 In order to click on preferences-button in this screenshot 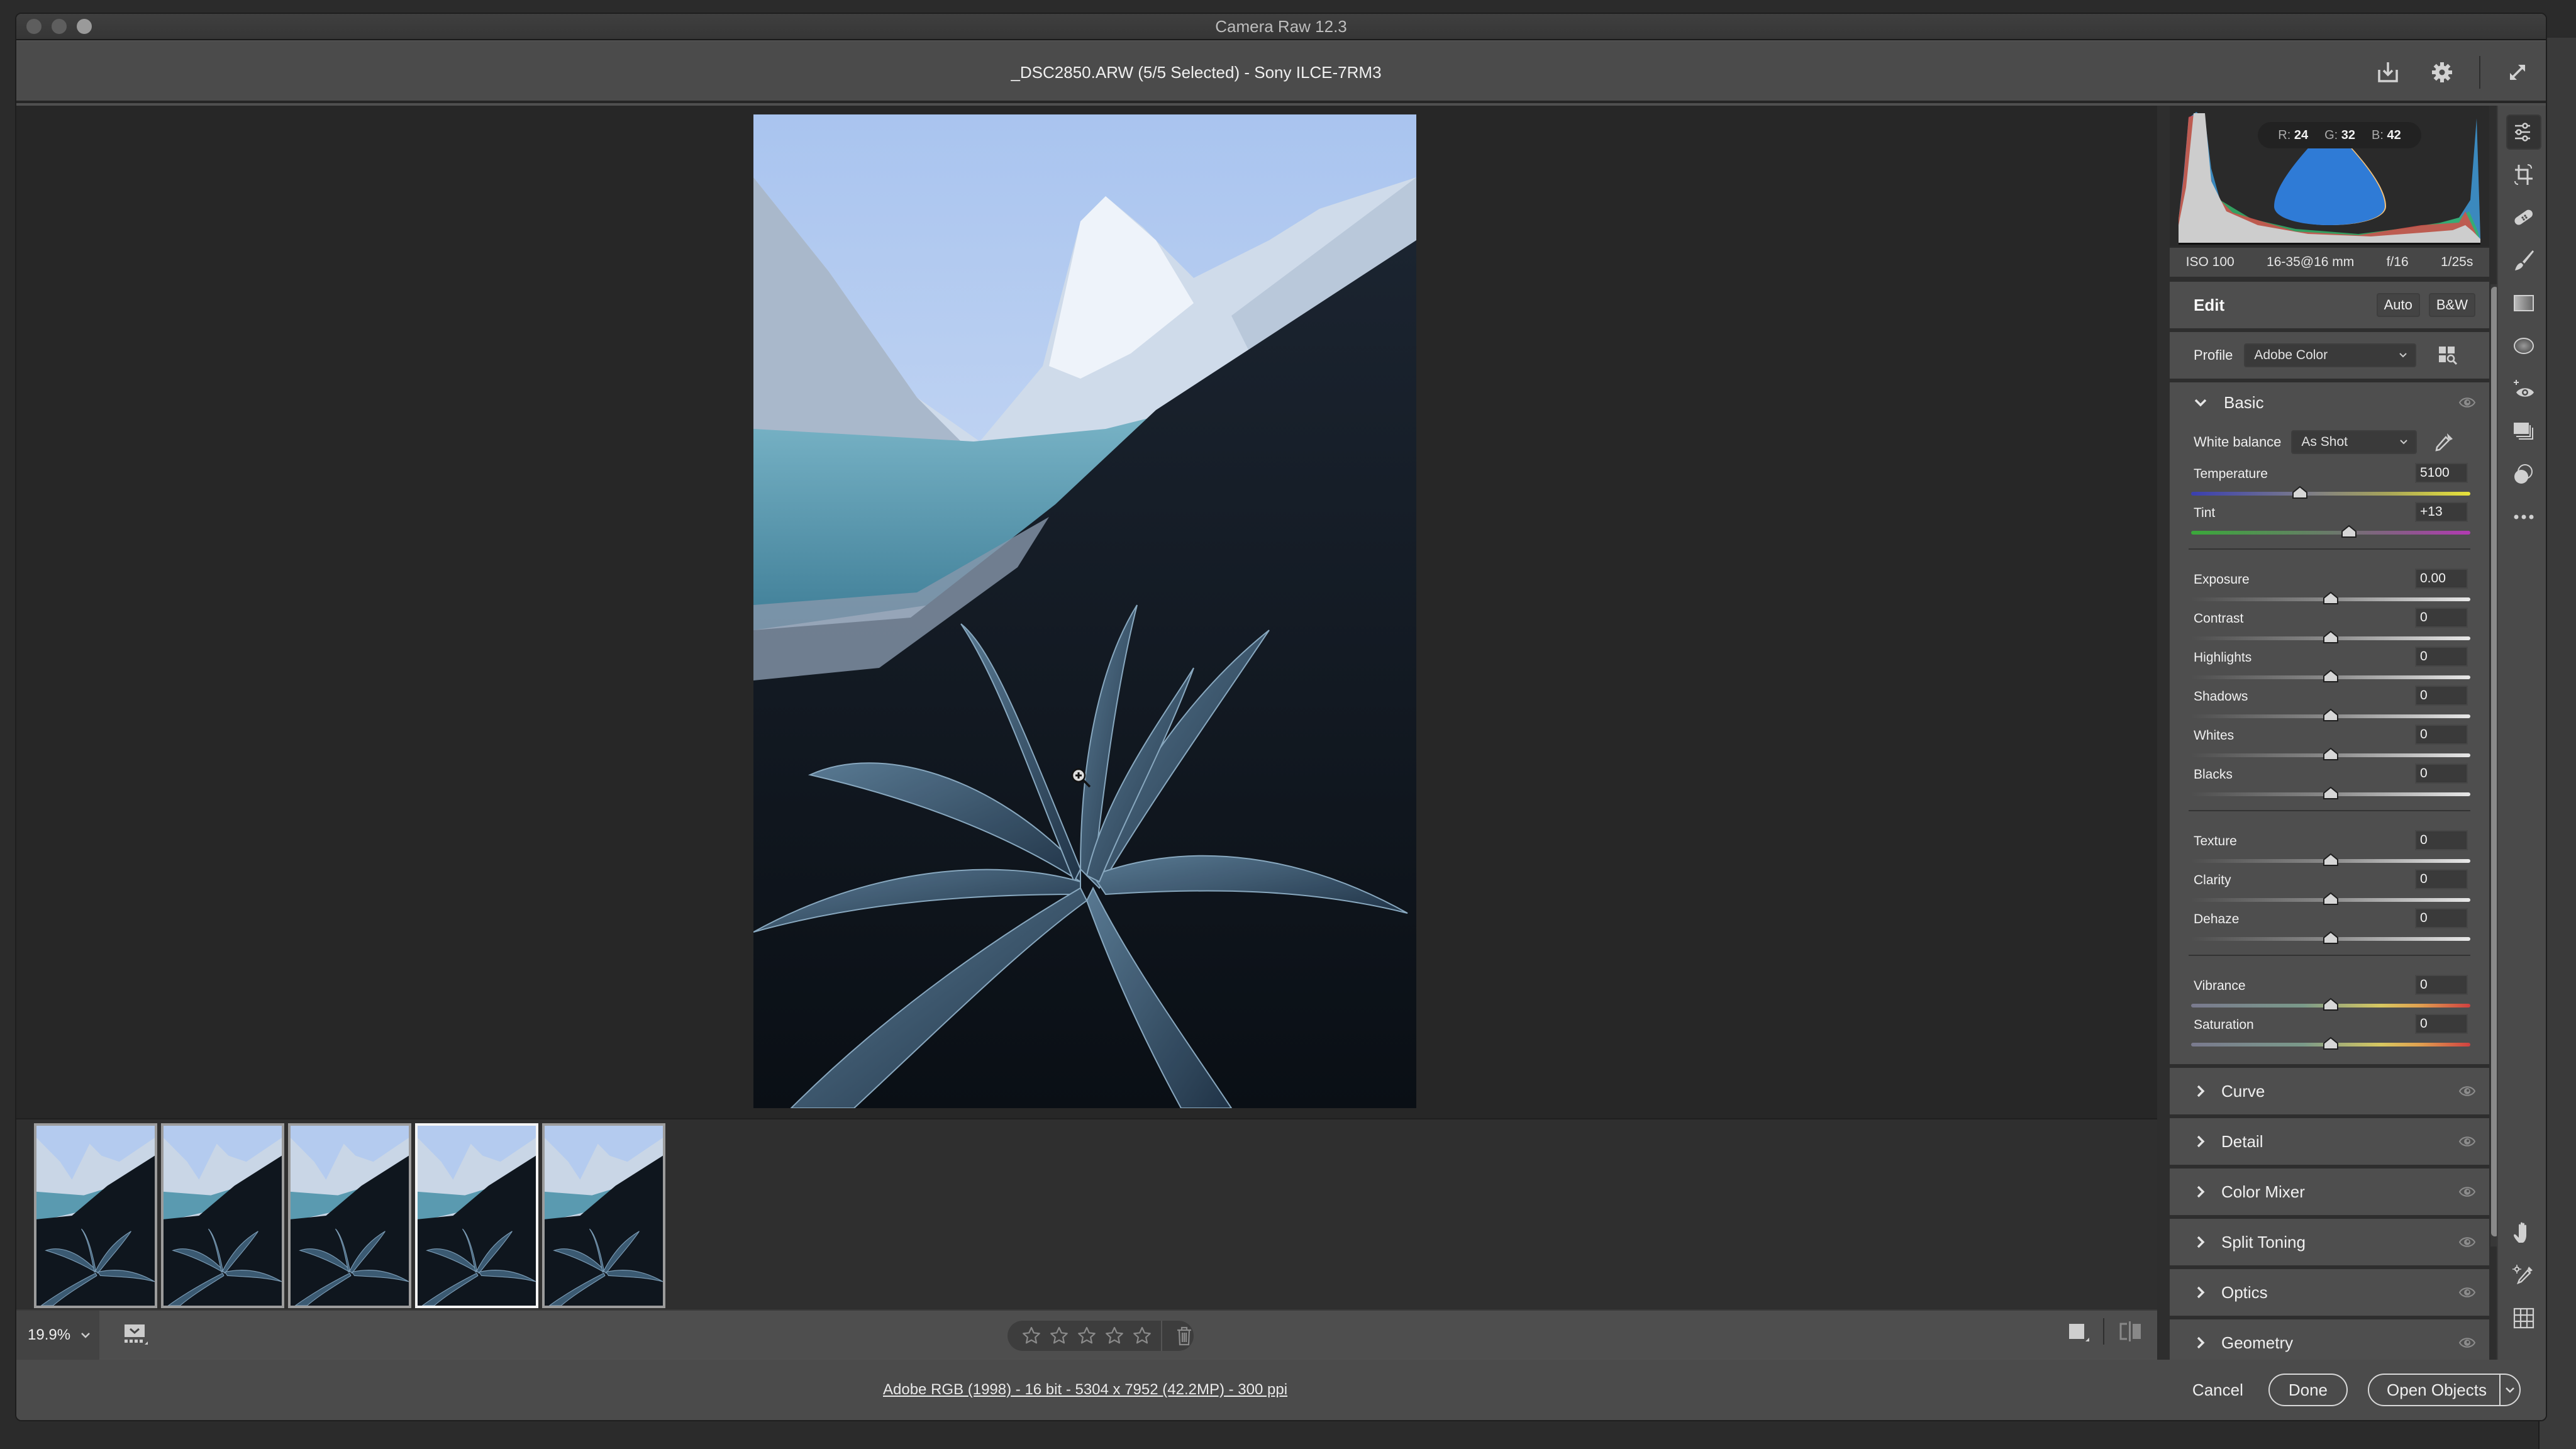, I will do `click(2442, 72)`.